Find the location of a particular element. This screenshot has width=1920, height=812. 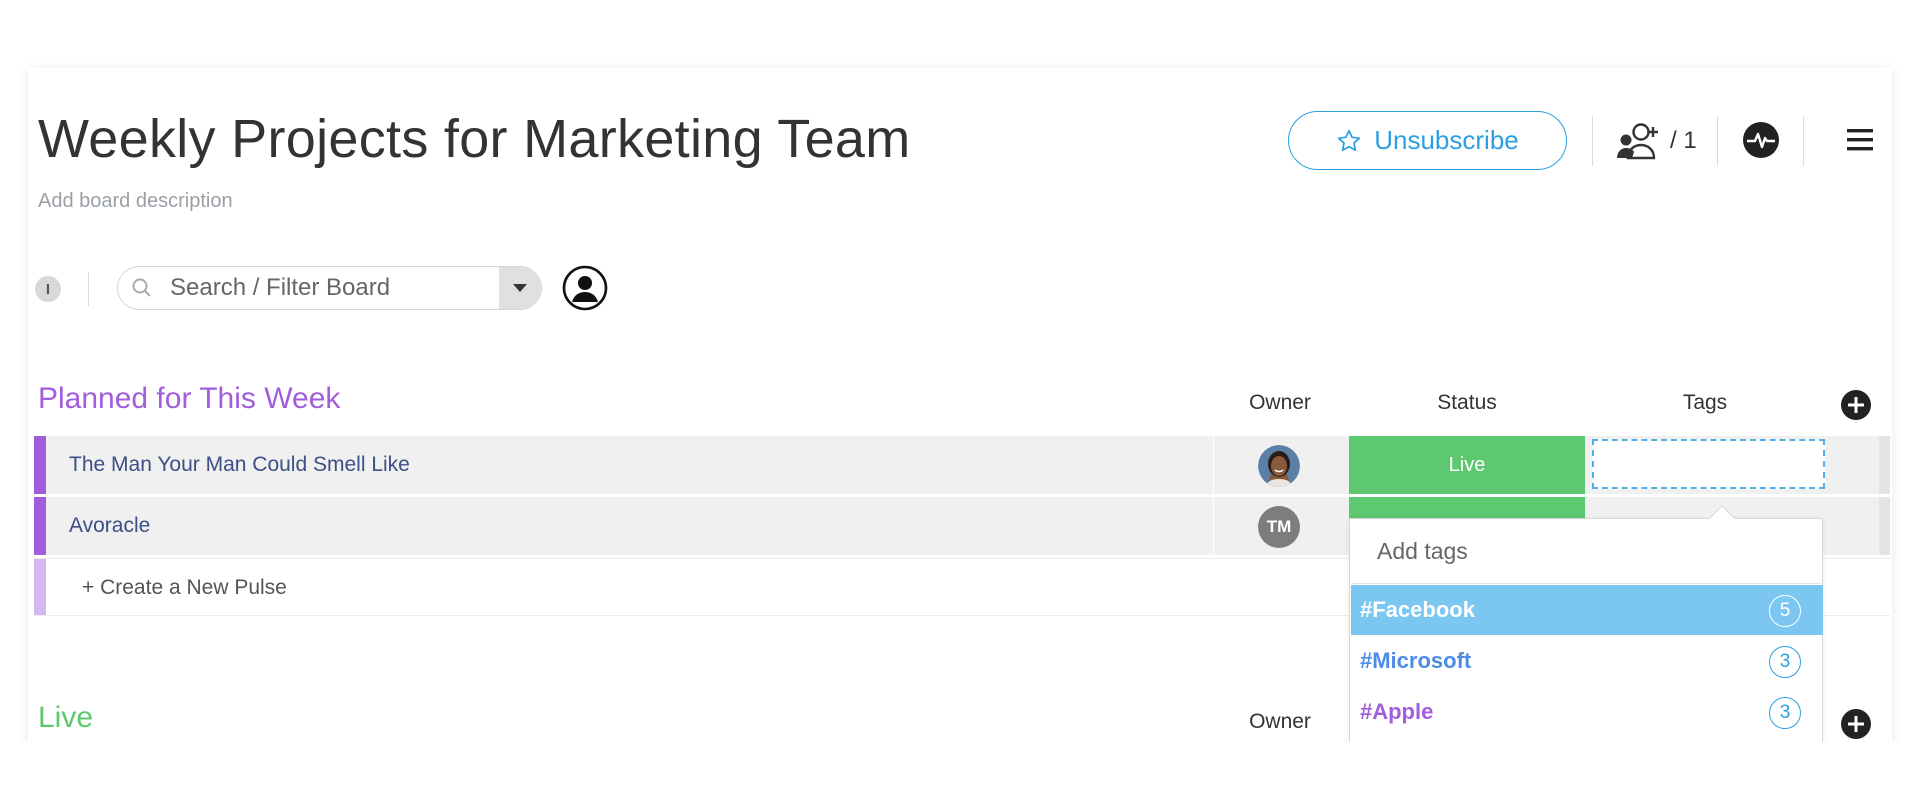

pulse-name: Avoracle is located at coordinates (109, 526).